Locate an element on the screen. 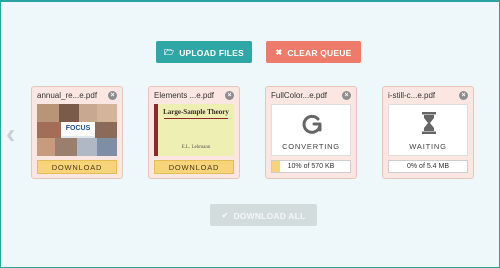 The height and width of the screenshot is (268, 500). progress-text: 10% of 570 KB is located at coordinates (311, 166).